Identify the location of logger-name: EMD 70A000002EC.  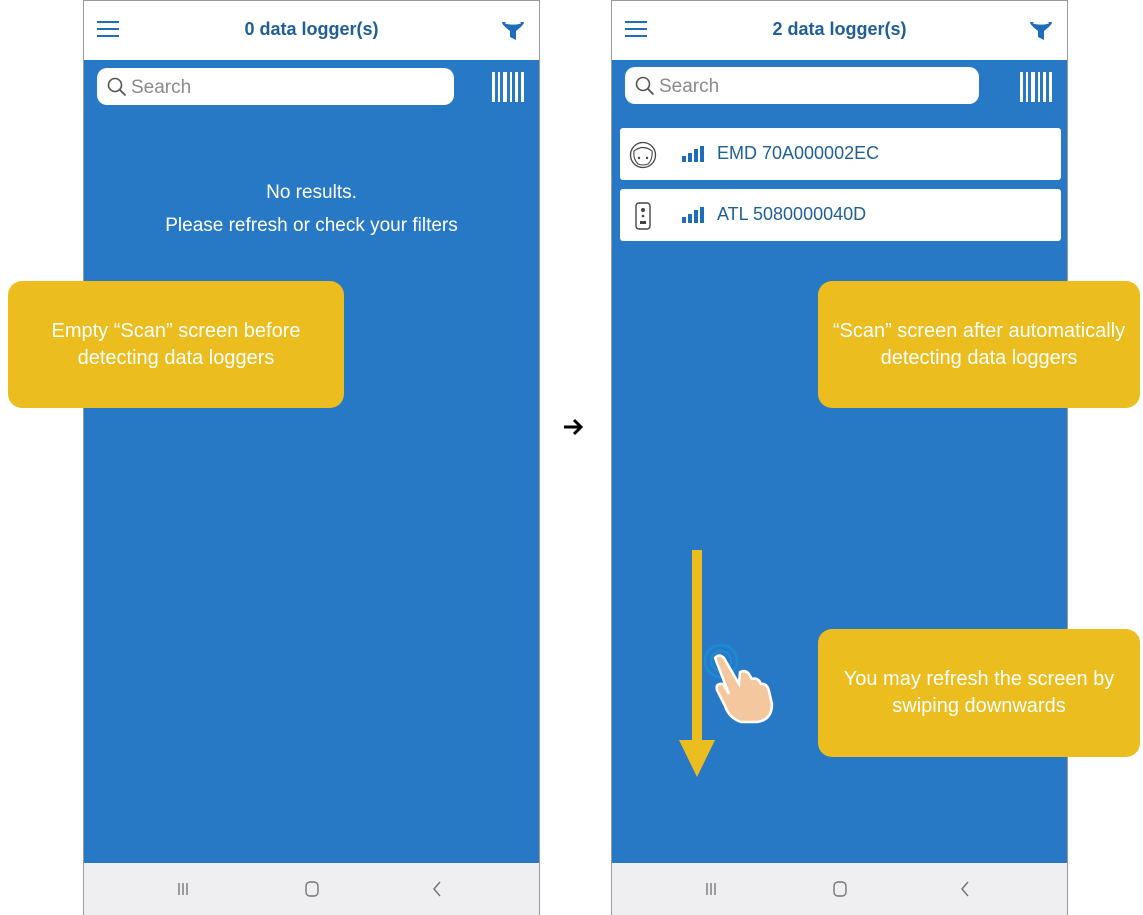
(798, 153).